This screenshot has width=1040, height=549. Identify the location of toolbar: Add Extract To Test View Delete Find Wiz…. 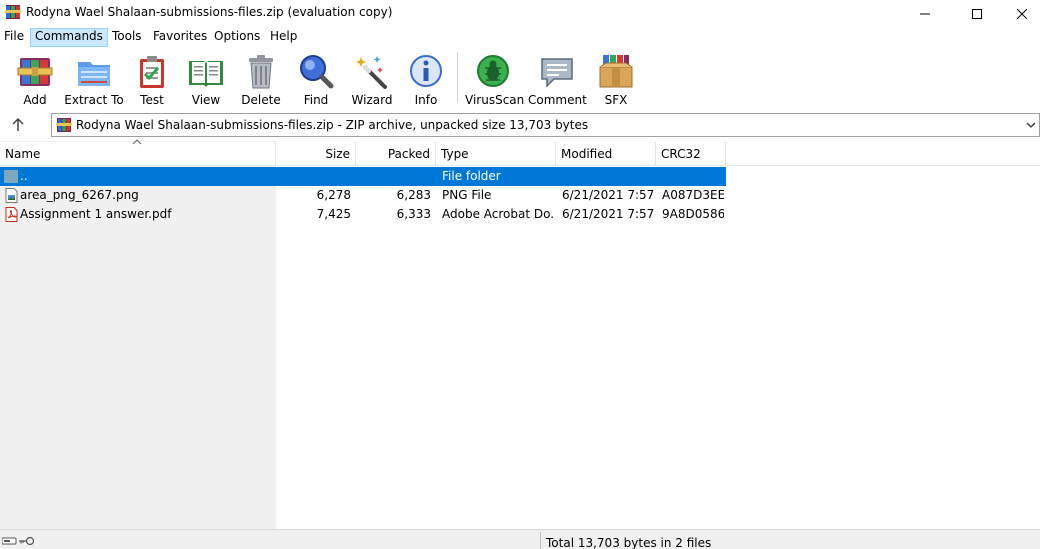
(520, 78).